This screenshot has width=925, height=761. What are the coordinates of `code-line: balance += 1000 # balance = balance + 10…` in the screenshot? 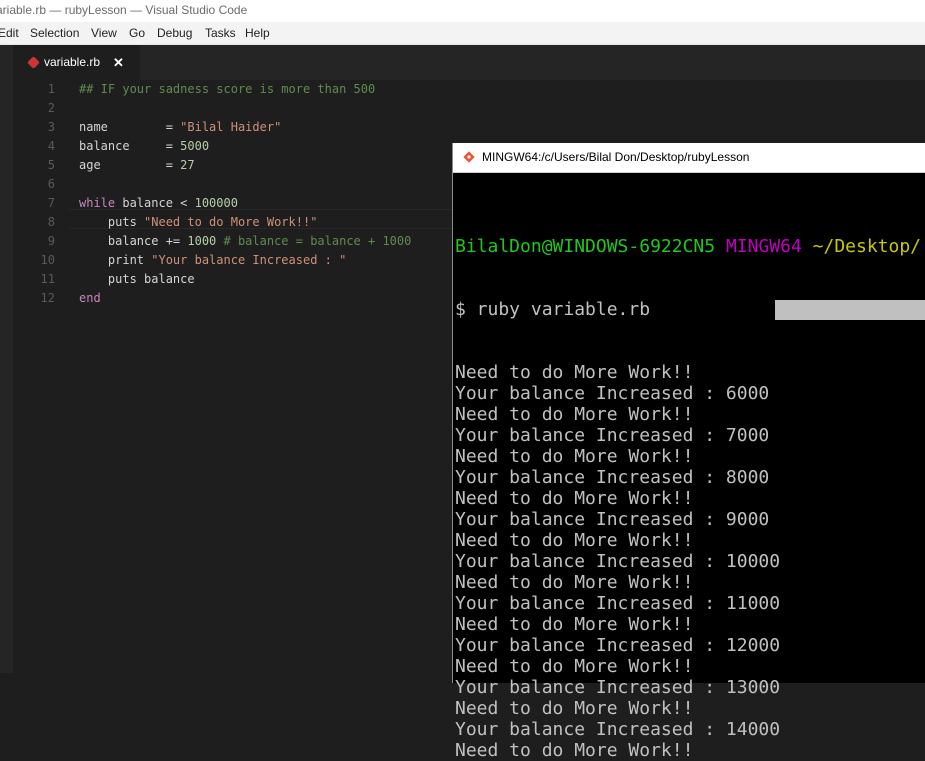 It's located at (245, 241).